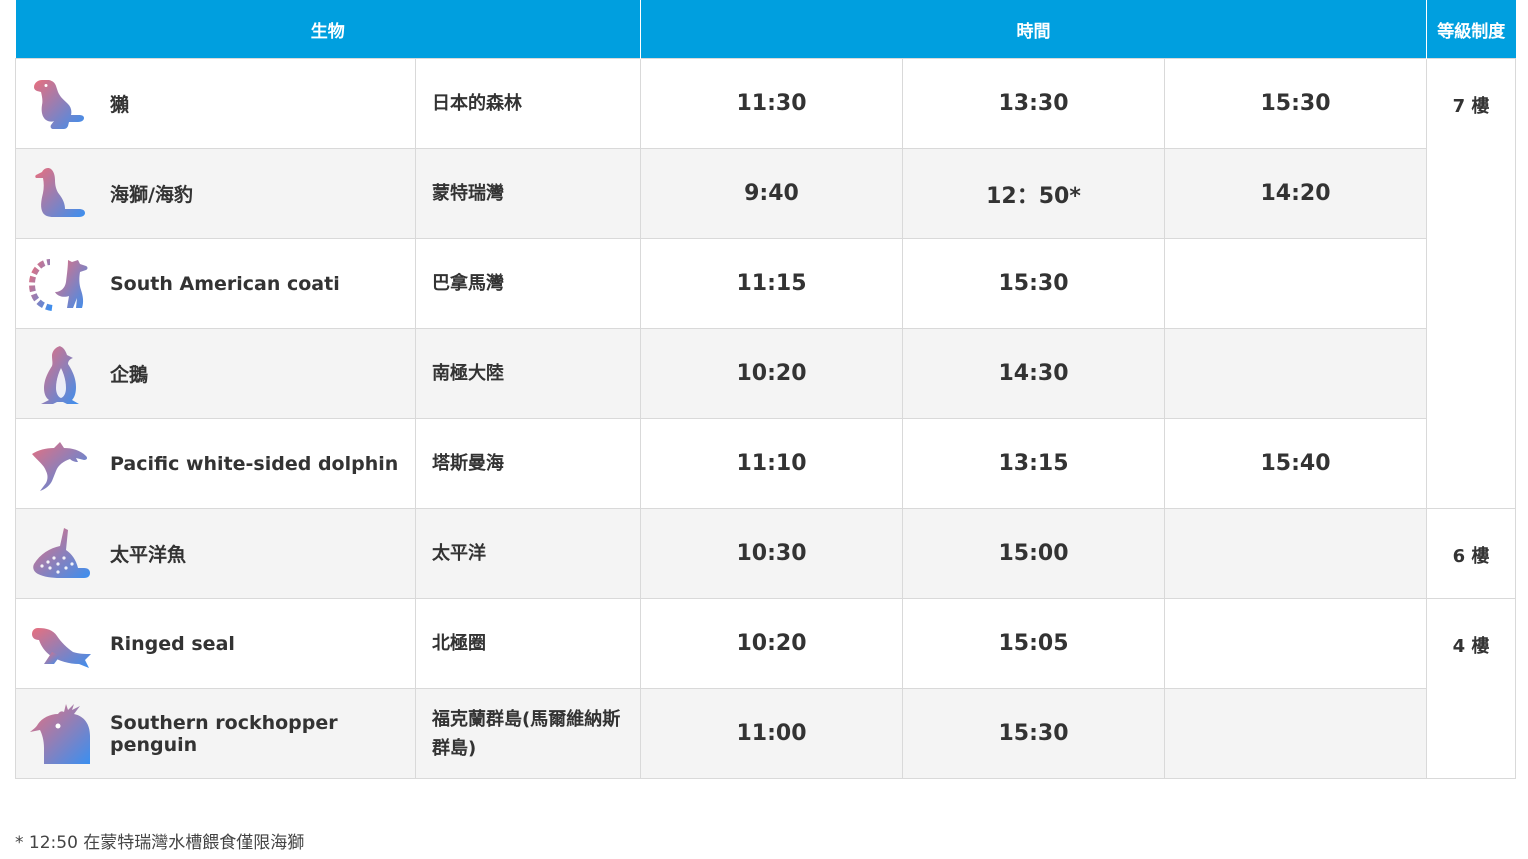 The image size is (1528, 859). I want to click on dolphin-icon, so click(60, 466).